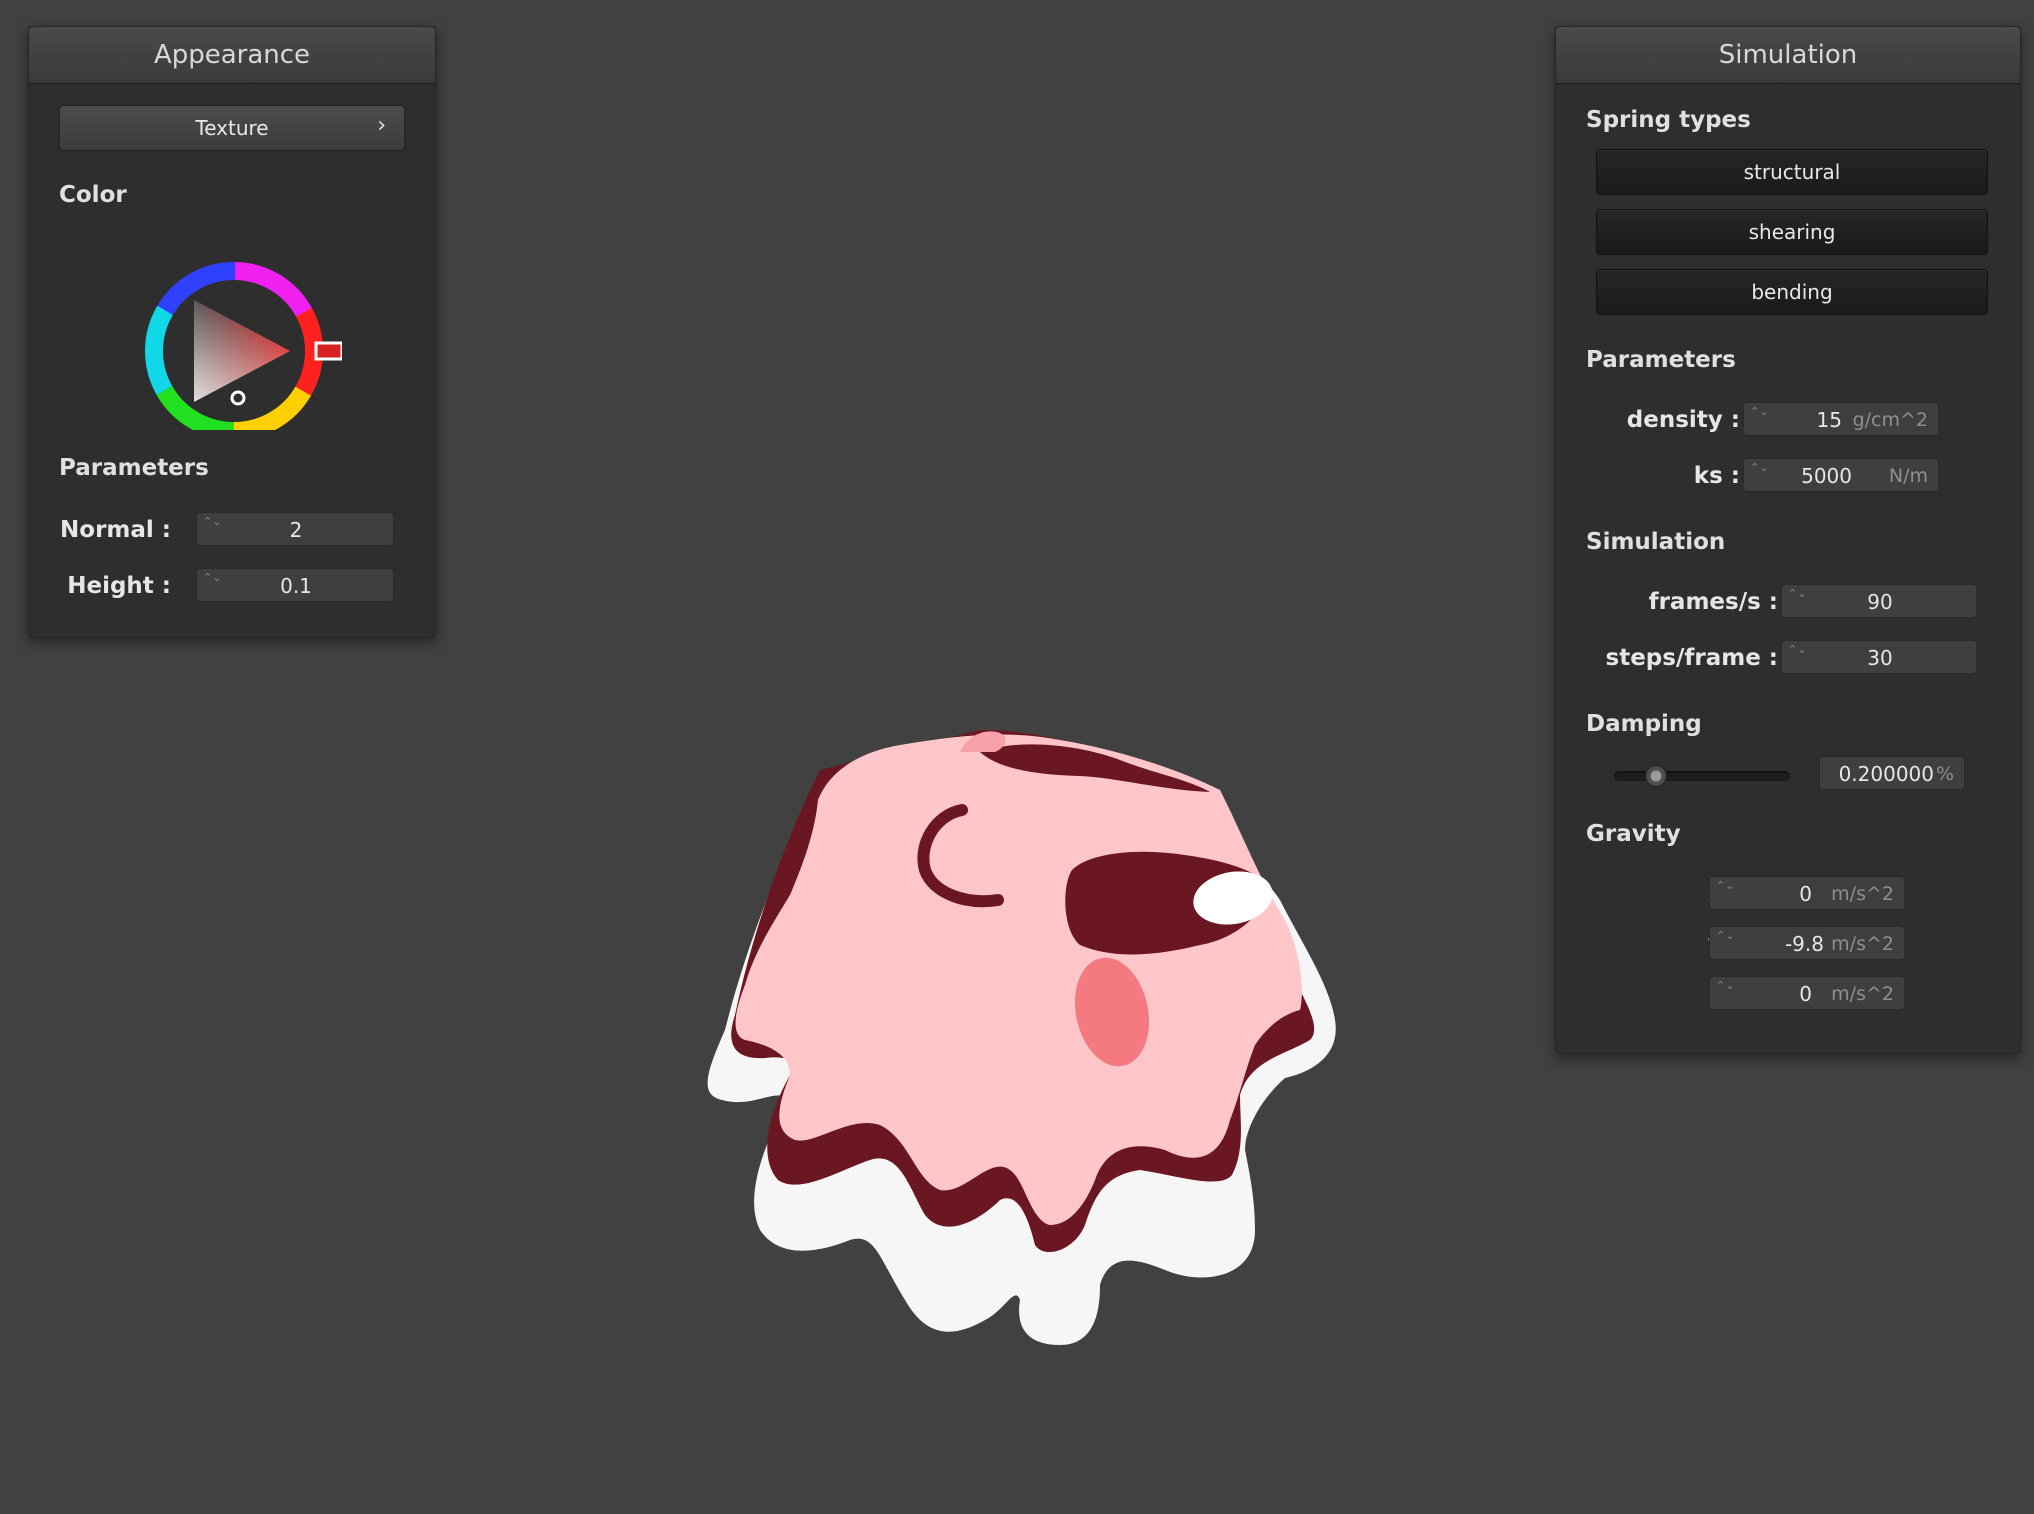  I want to click on color-selector-handle, so click(238, 398).